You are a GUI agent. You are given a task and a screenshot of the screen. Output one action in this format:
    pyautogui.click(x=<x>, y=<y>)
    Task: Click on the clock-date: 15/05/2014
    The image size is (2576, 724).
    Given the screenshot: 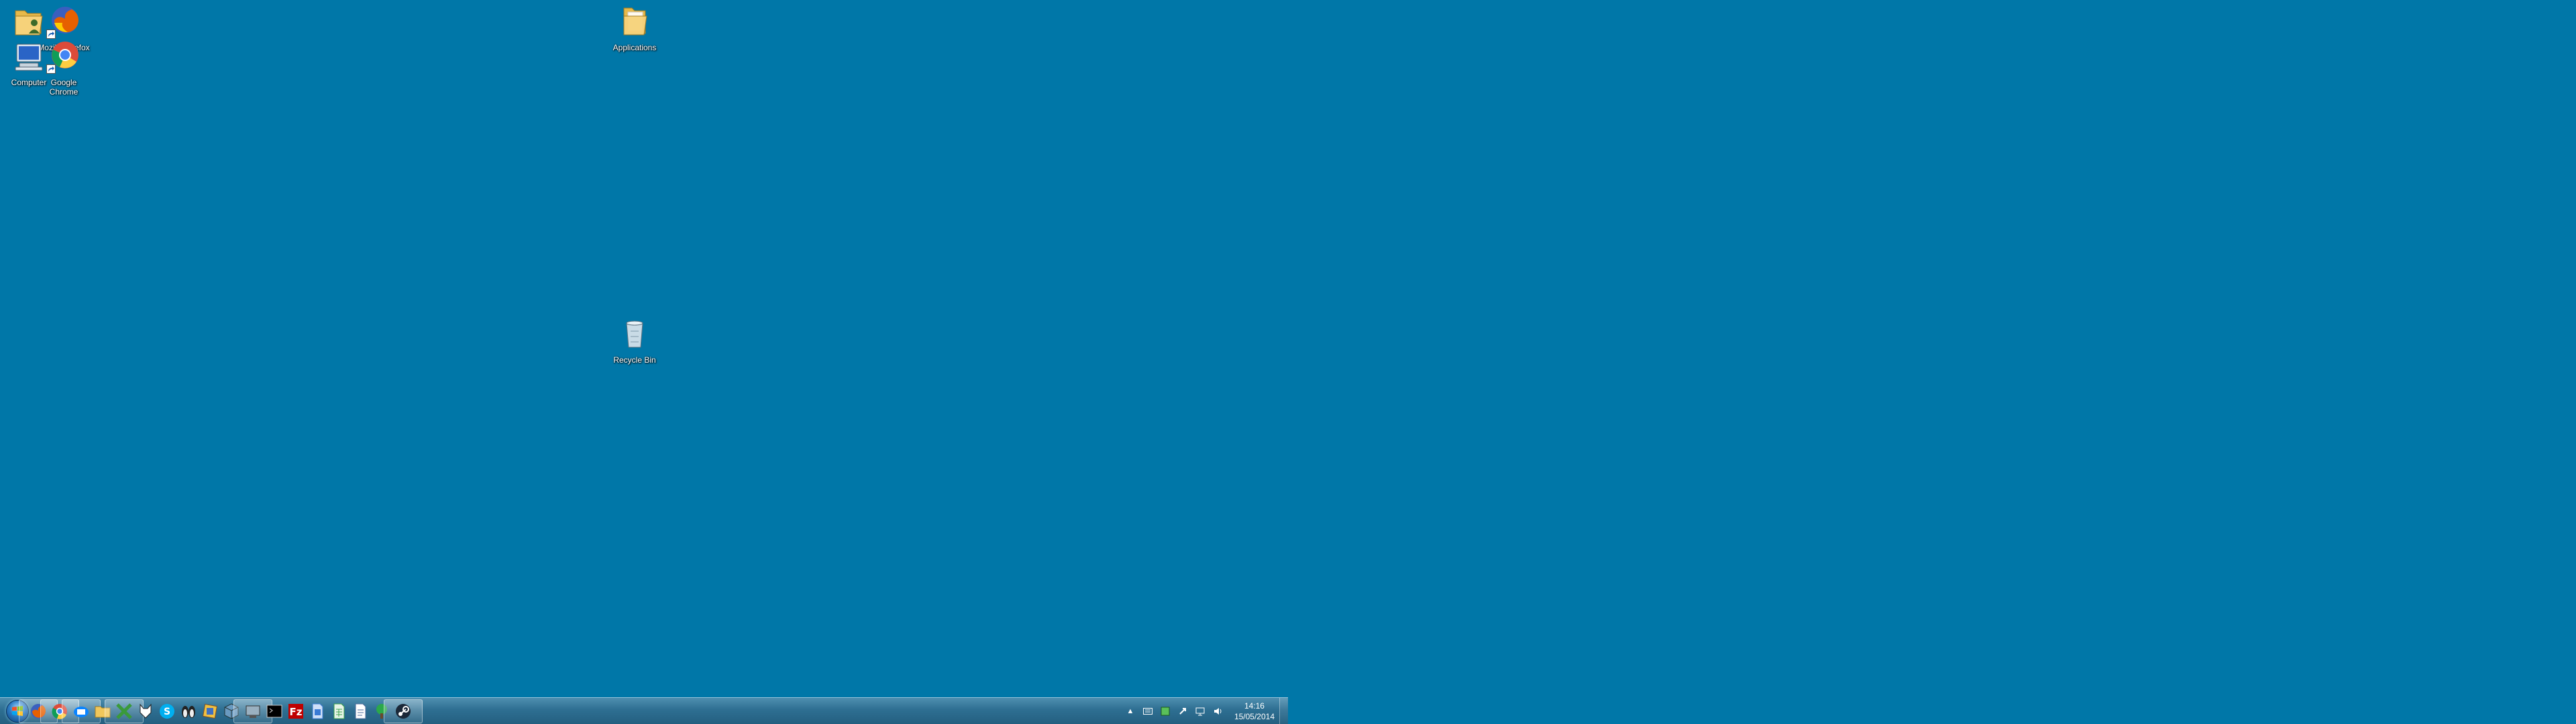 What is the action you would take?
    pyautogui.click(x=1254, y=717)
    